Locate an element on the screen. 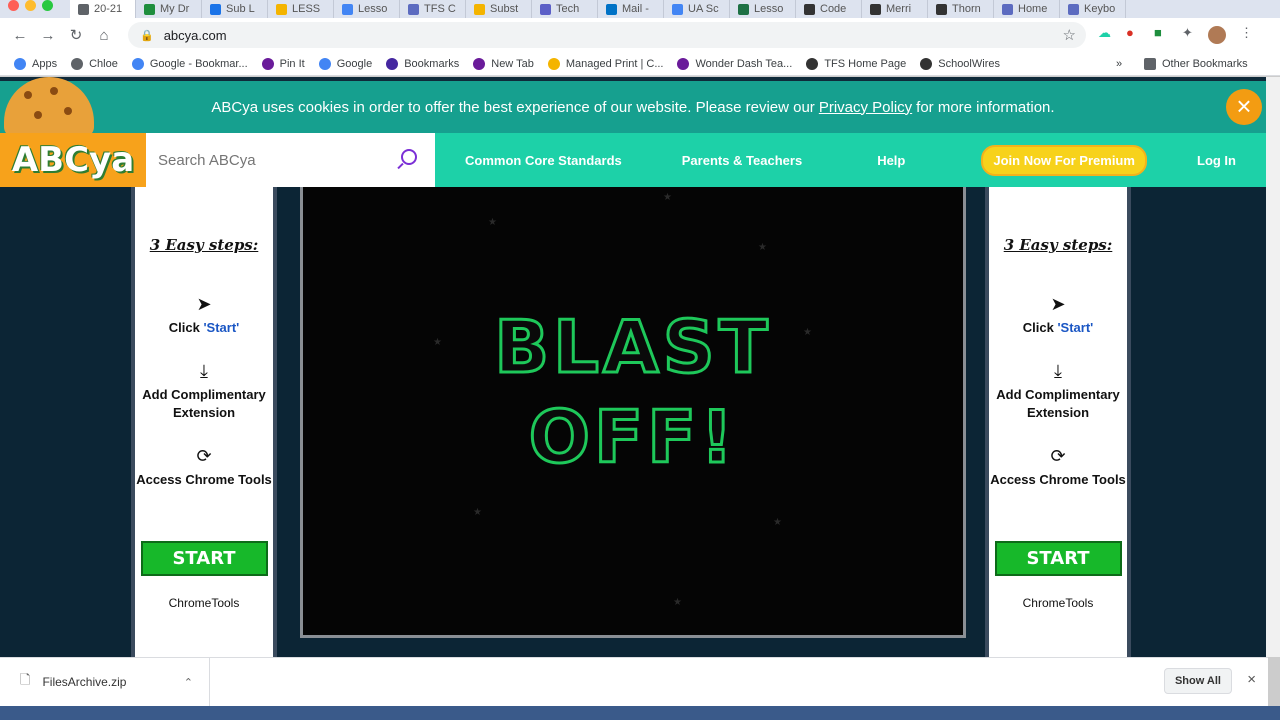 The width and height of the screenshot is (1280, 720). abcya-logo: ABCya is located at coordinates (73, 160).